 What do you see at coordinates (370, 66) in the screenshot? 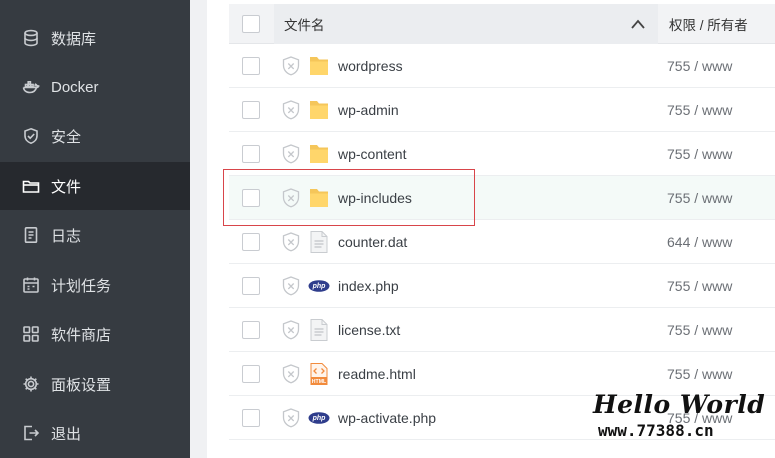
I see `file-name: wordpress` at bounding box center [370, 66].